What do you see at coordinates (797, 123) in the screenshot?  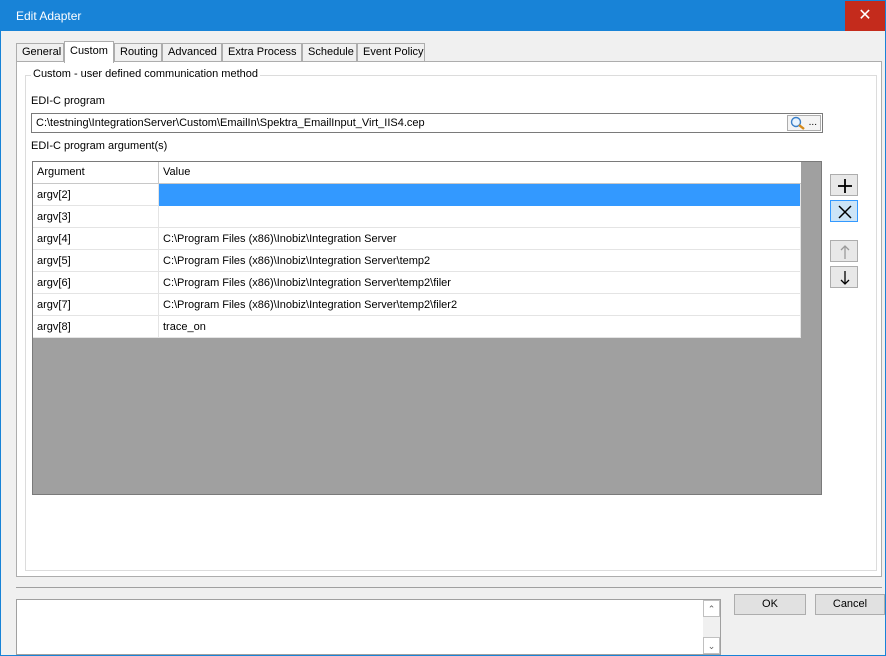 I see `search-icon` at bounding box center [797, 123].